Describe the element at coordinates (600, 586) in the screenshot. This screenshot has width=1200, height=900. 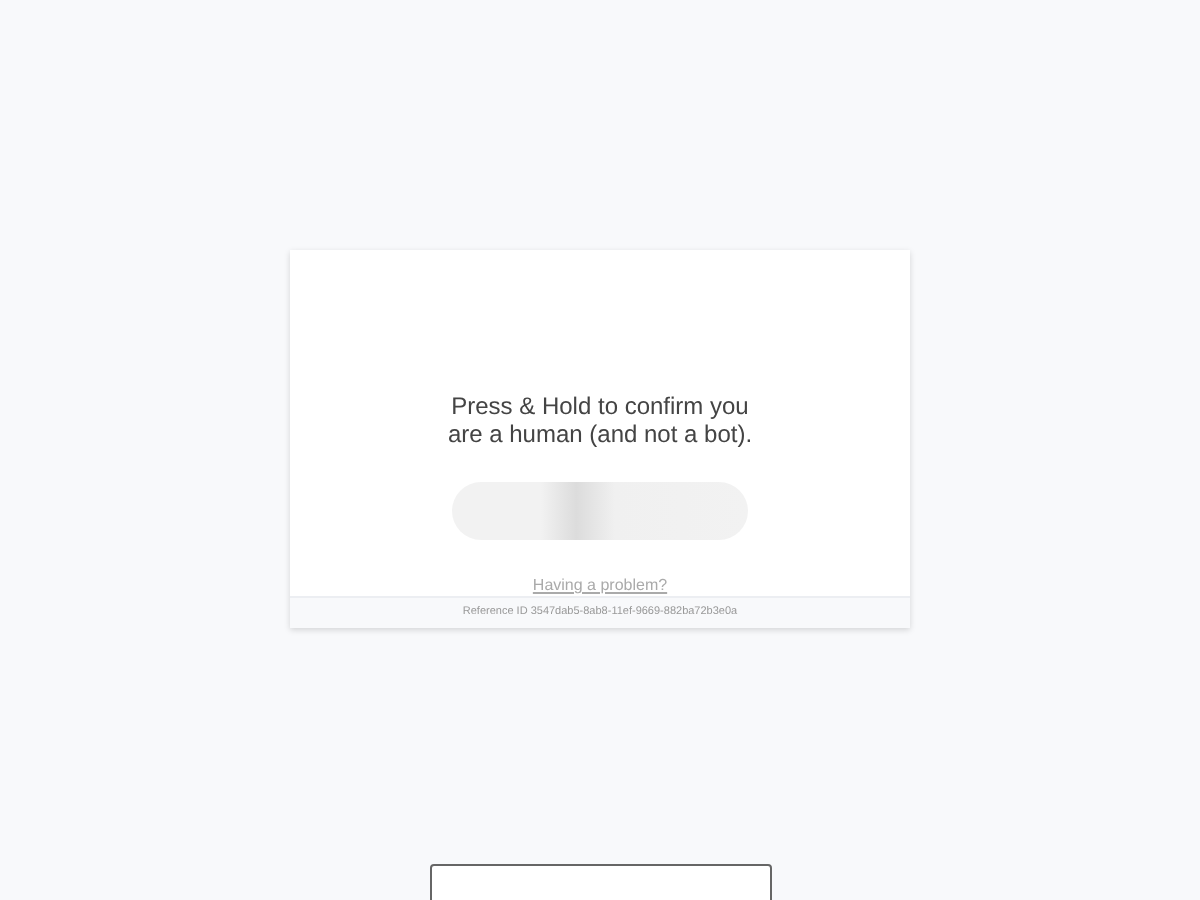
I see `help-link: Having a problem?` at that location.